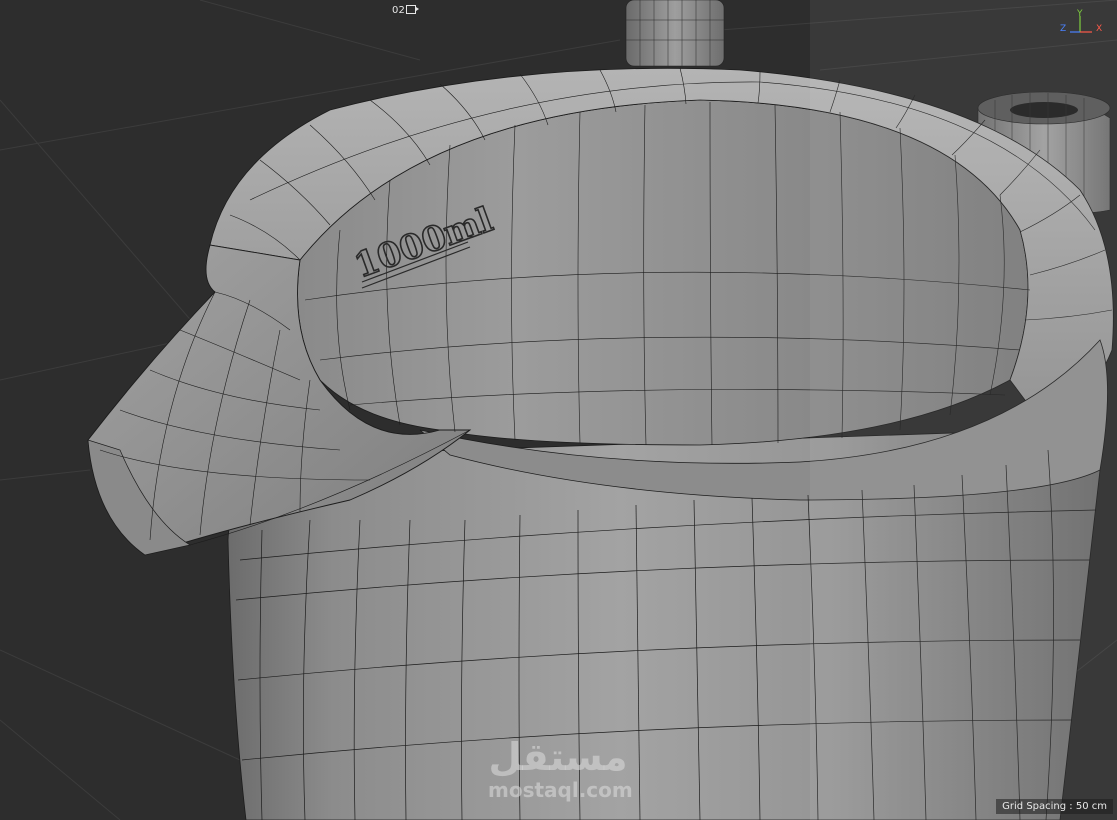  What do you see at coordinates (399, 10) in the screenshot?
I see `camera-number: 02` at bounding box center [399, 10].